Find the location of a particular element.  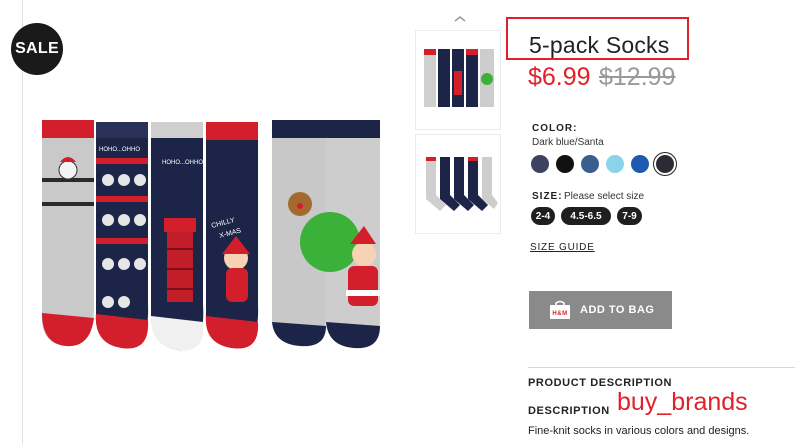

size-hint: Please select size is located at coordinates (604, 196).